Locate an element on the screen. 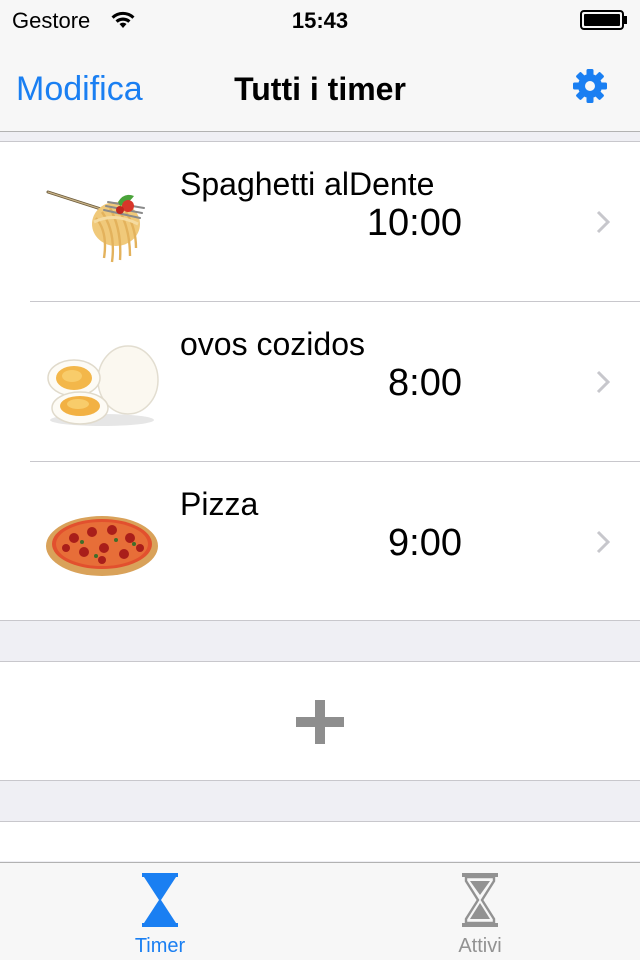 The height and width of the screenshot is (960, 640). tab-label: Attivi is located at coordinates (480, 946).